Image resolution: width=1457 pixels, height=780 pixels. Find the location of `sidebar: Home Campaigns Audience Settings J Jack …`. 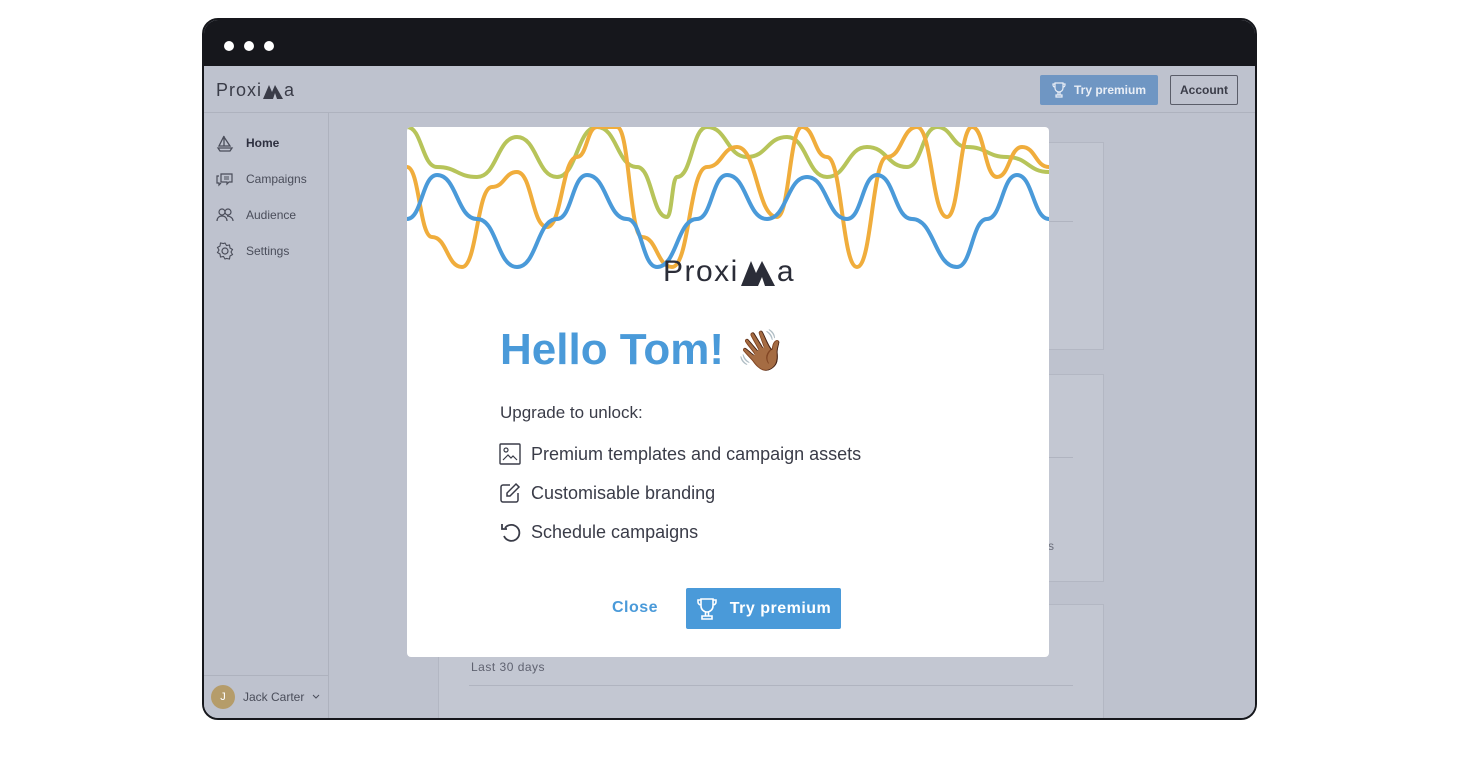

sidebar: Home Campaigns Audience Settings J Jack … is located at coordinates (266, 415).